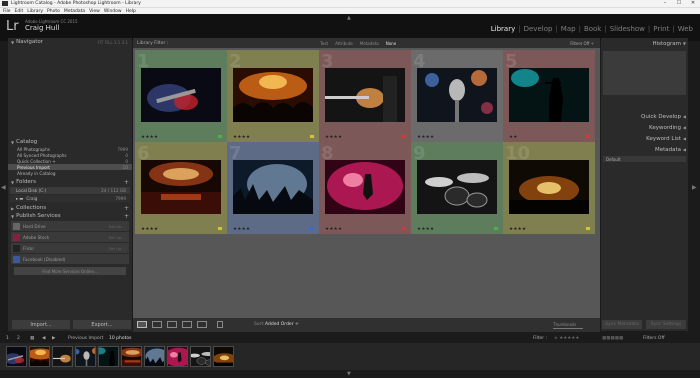  I want to click on photo-cell: 8 ★★★★, so click(365, 188).